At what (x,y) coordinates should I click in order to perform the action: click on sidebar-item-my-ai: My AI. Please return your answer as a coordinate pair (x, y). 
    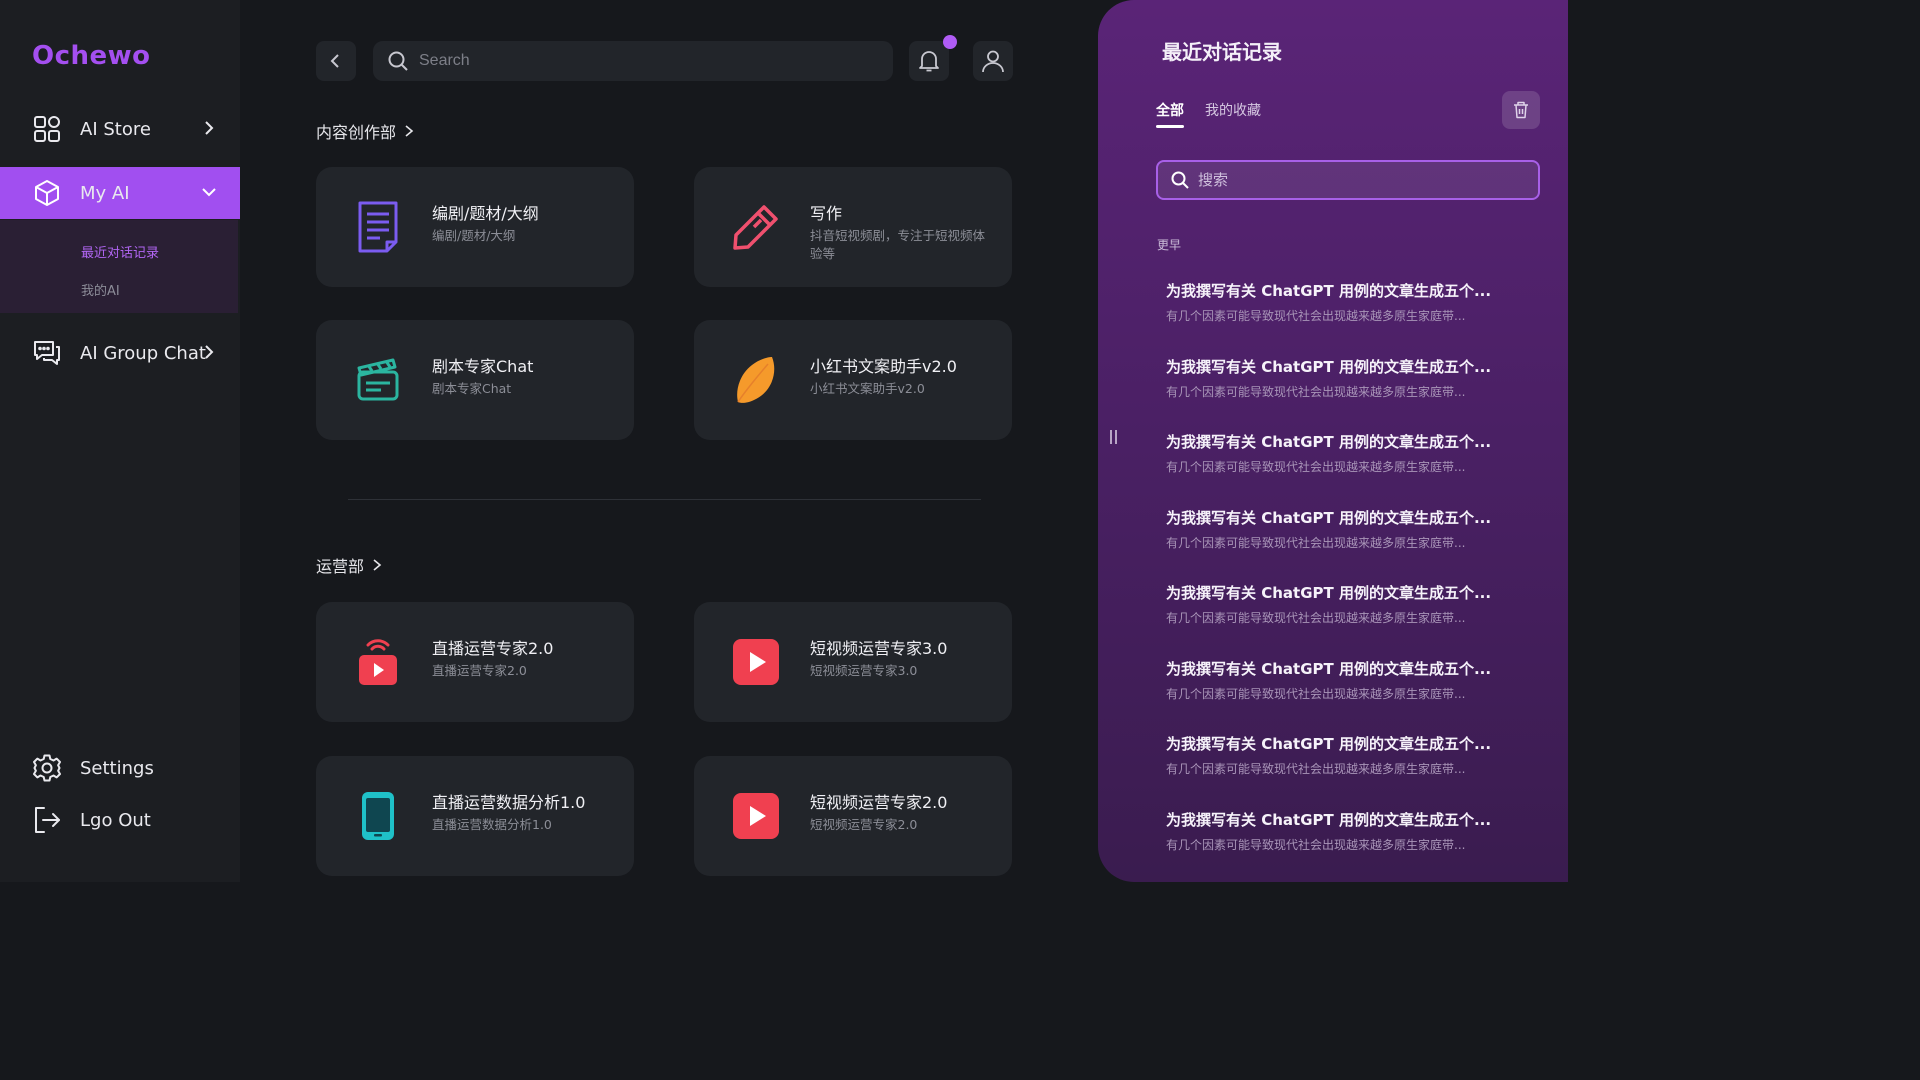
    Looking at the image, I should click on (120, 193).